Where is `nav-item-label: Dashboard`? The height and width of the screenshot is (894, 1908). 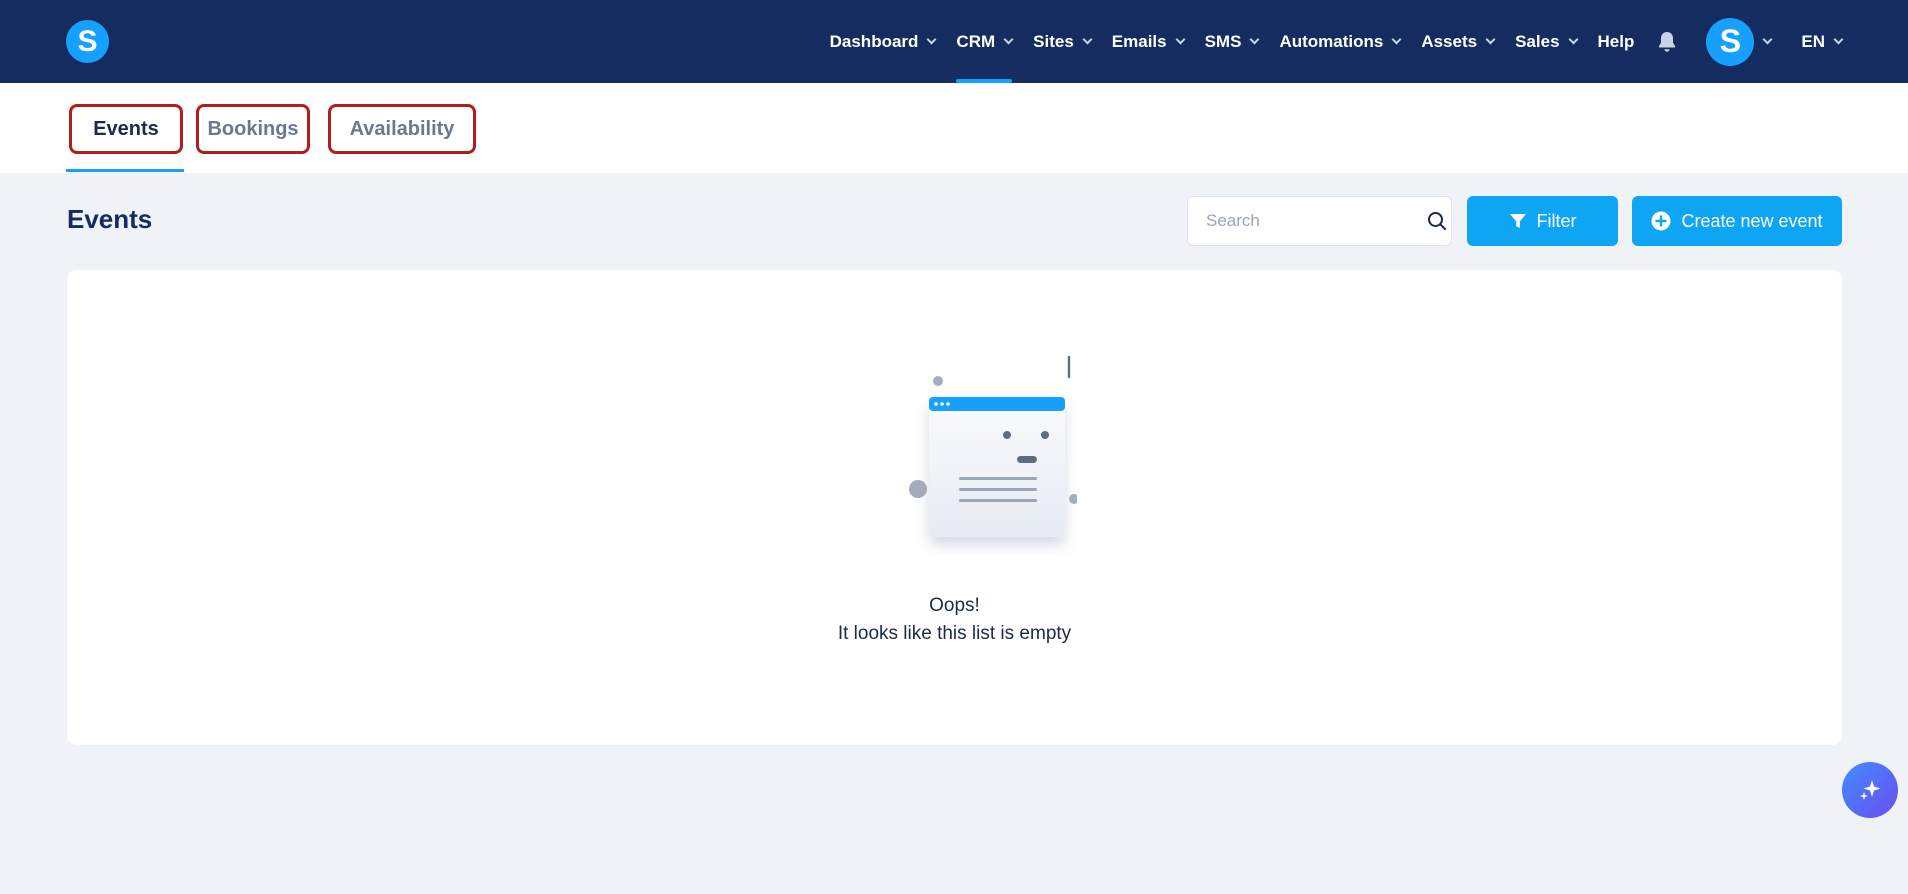
nav-item-label: Dashboard is located at coordinates (874, 41).